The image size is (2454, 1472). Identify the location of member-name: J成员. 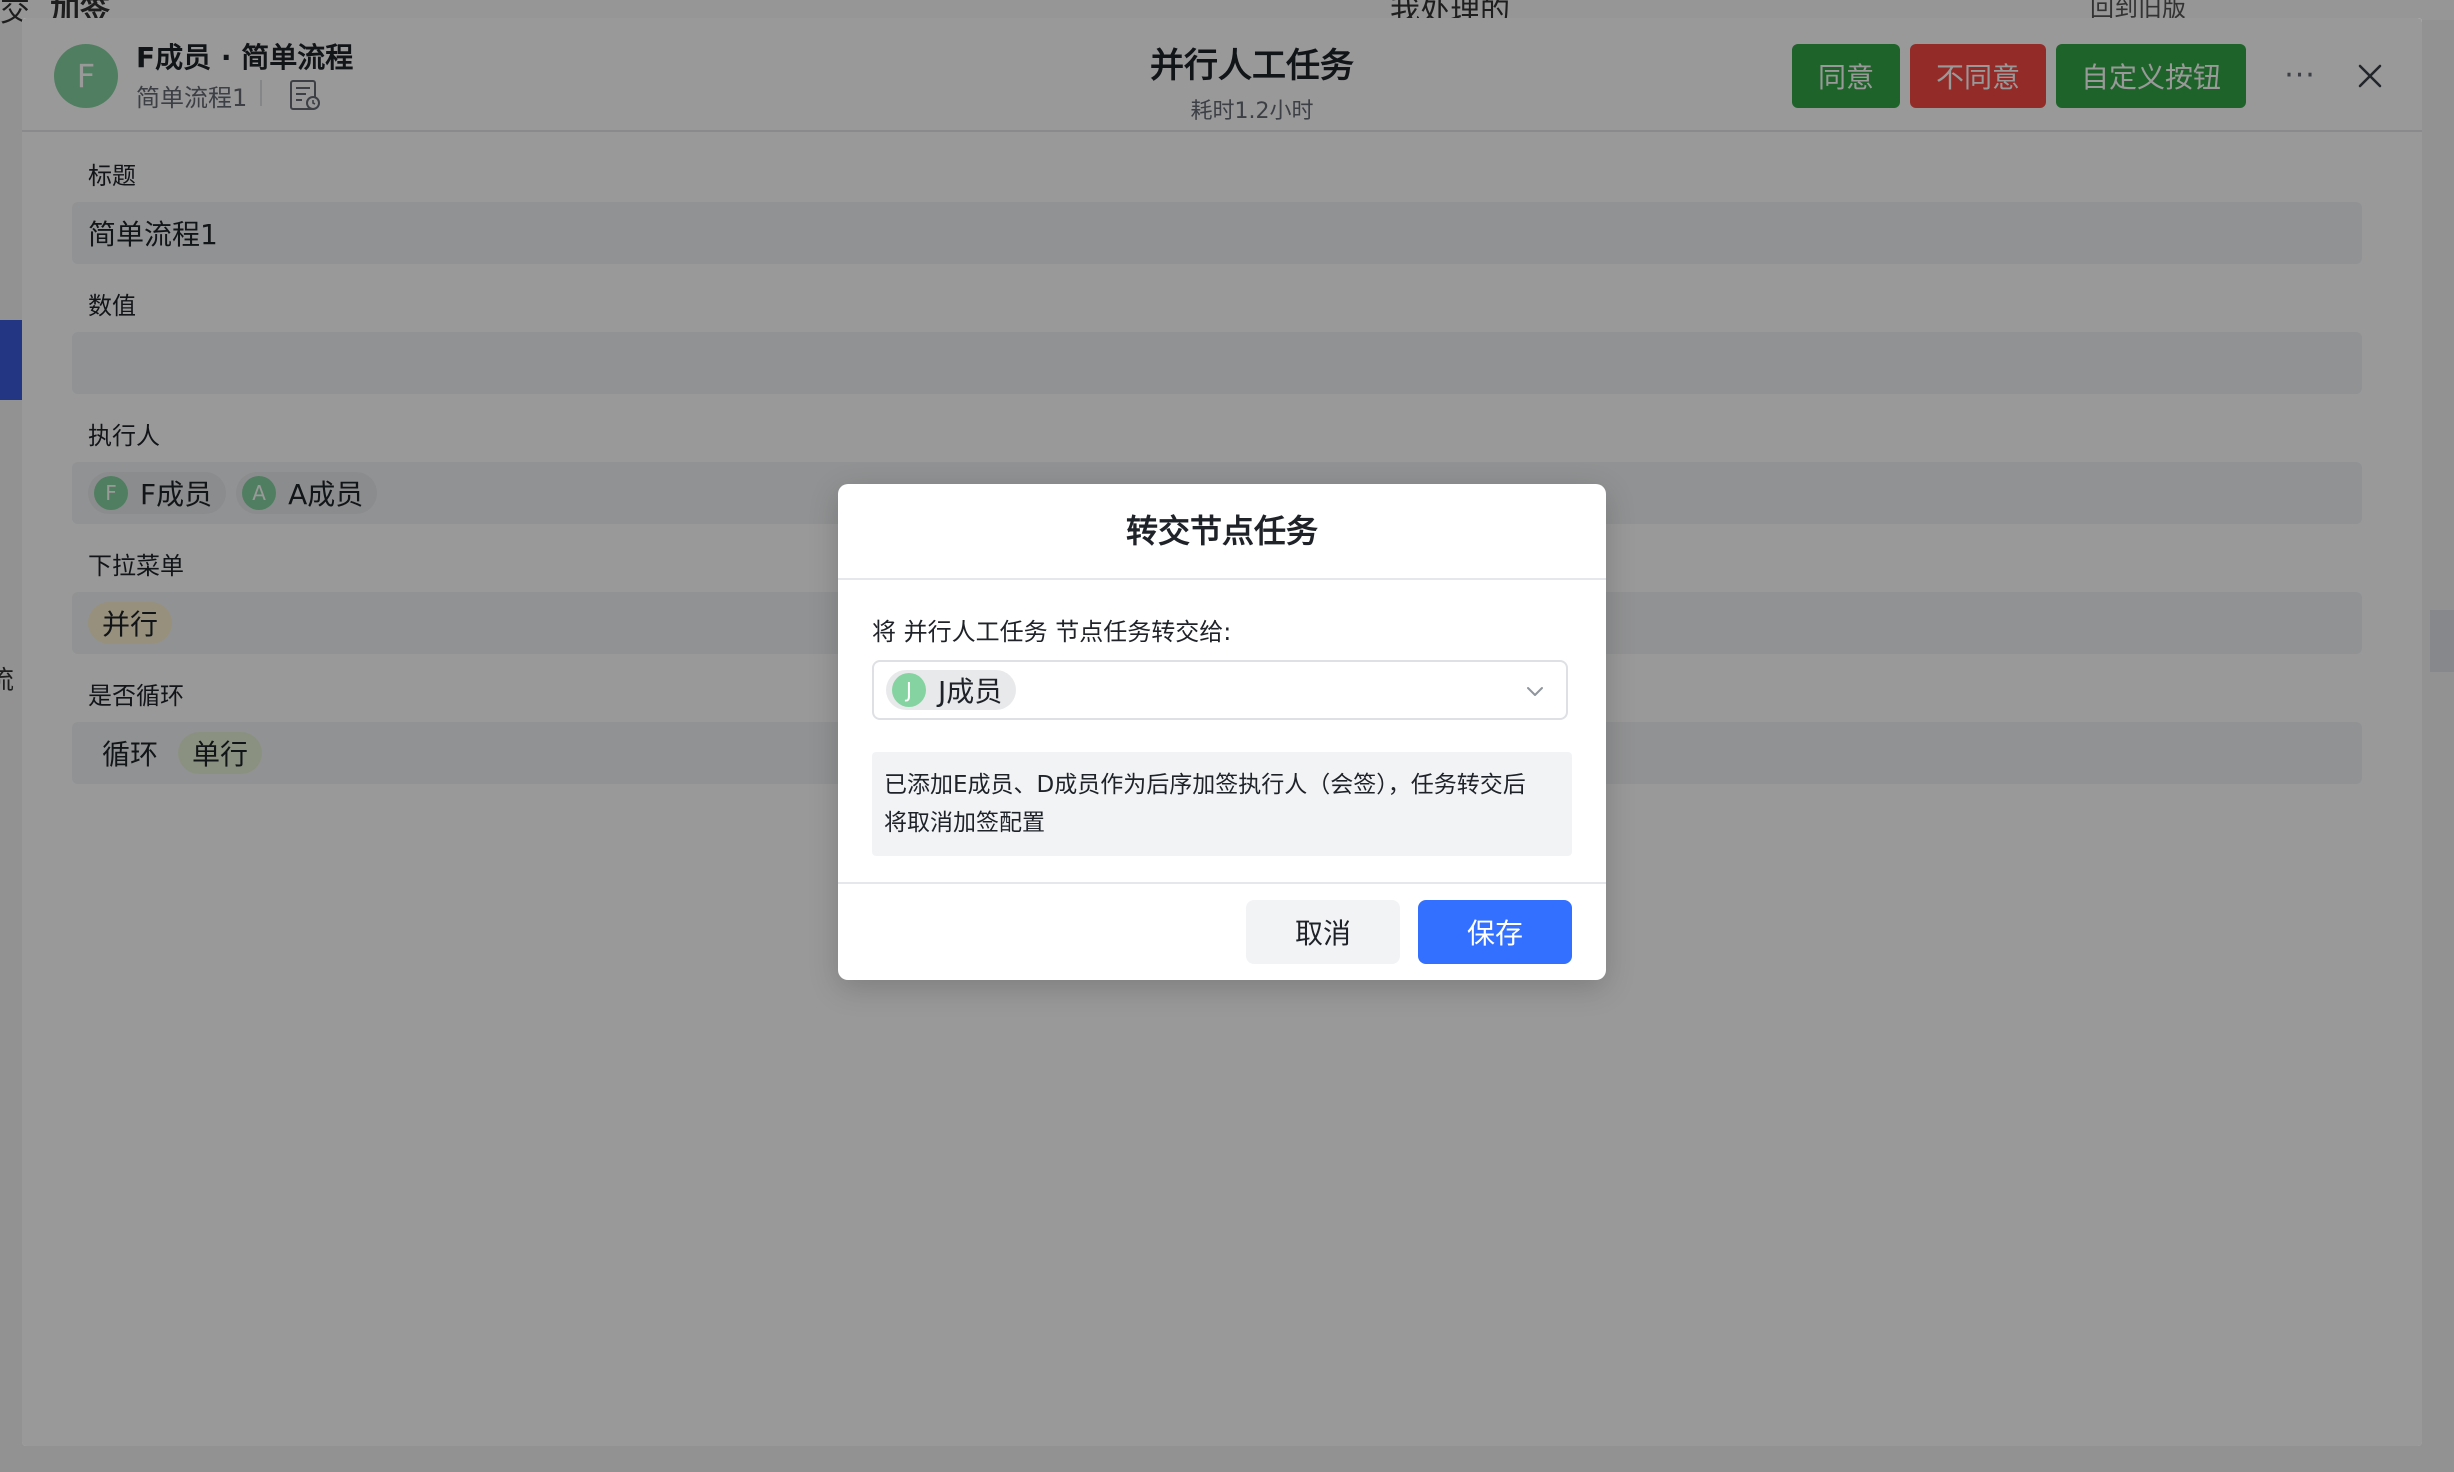
(970, 691).